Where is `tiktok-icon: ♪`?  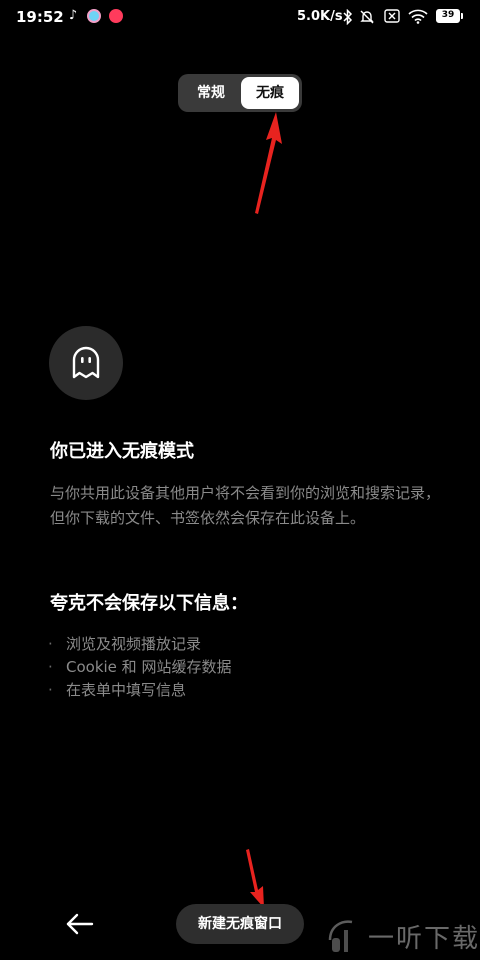 tiktok-icon: ♪ is located at coordinates (73, 15).